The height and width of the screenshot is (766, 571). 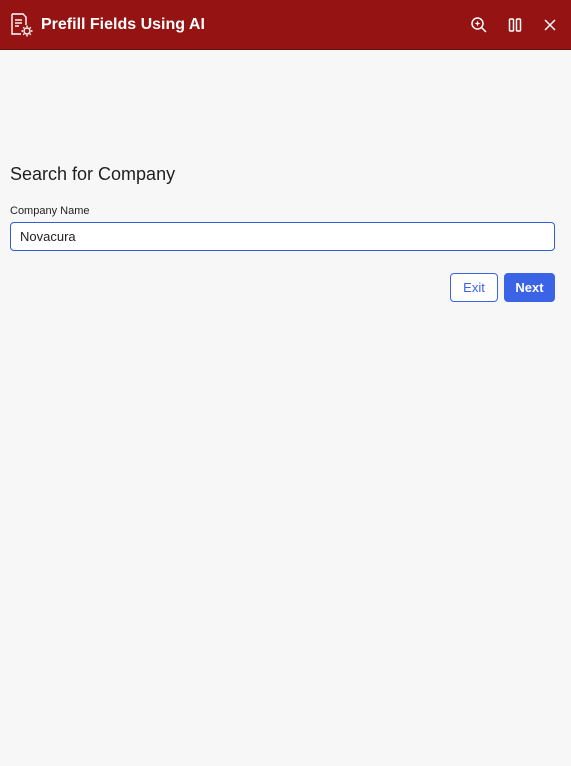 What do you see at coordinates (50, 211) in the screenshot?
I see `company-name-label: Company Name` at bounding box center [50, 211].